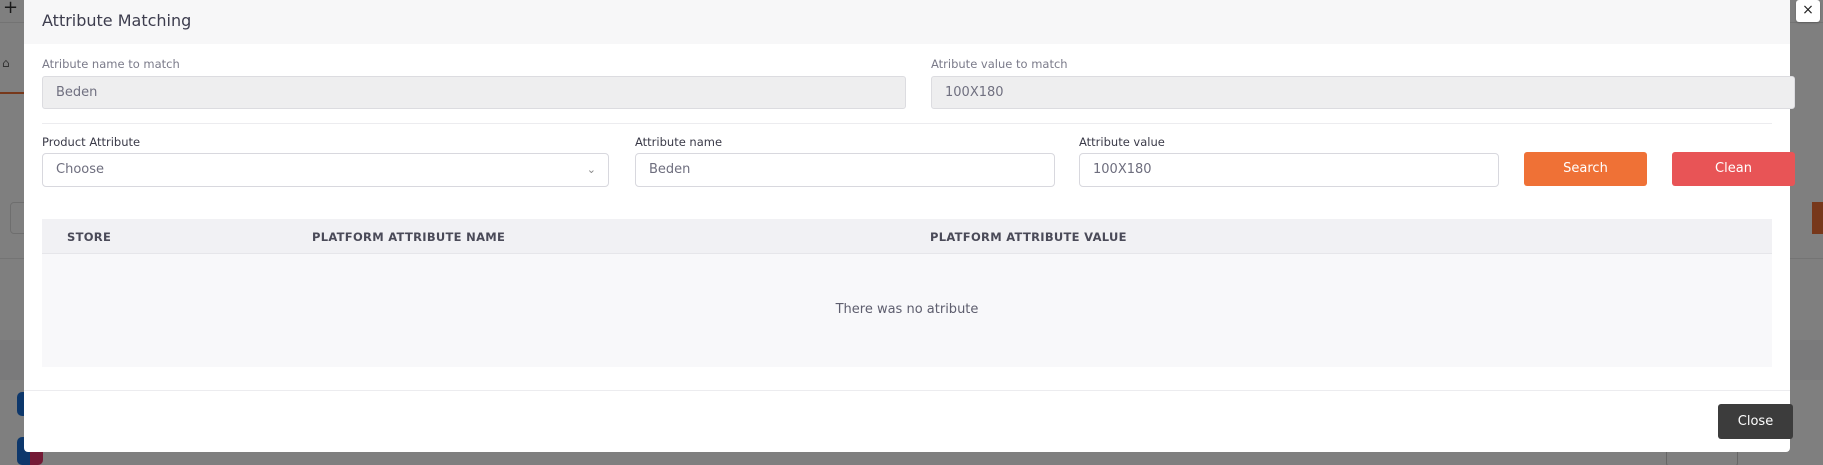 The width and height of the screenshot is (1823, 465). I want to click on product-attribute-select: Choose ⌄, so click(325, 170).